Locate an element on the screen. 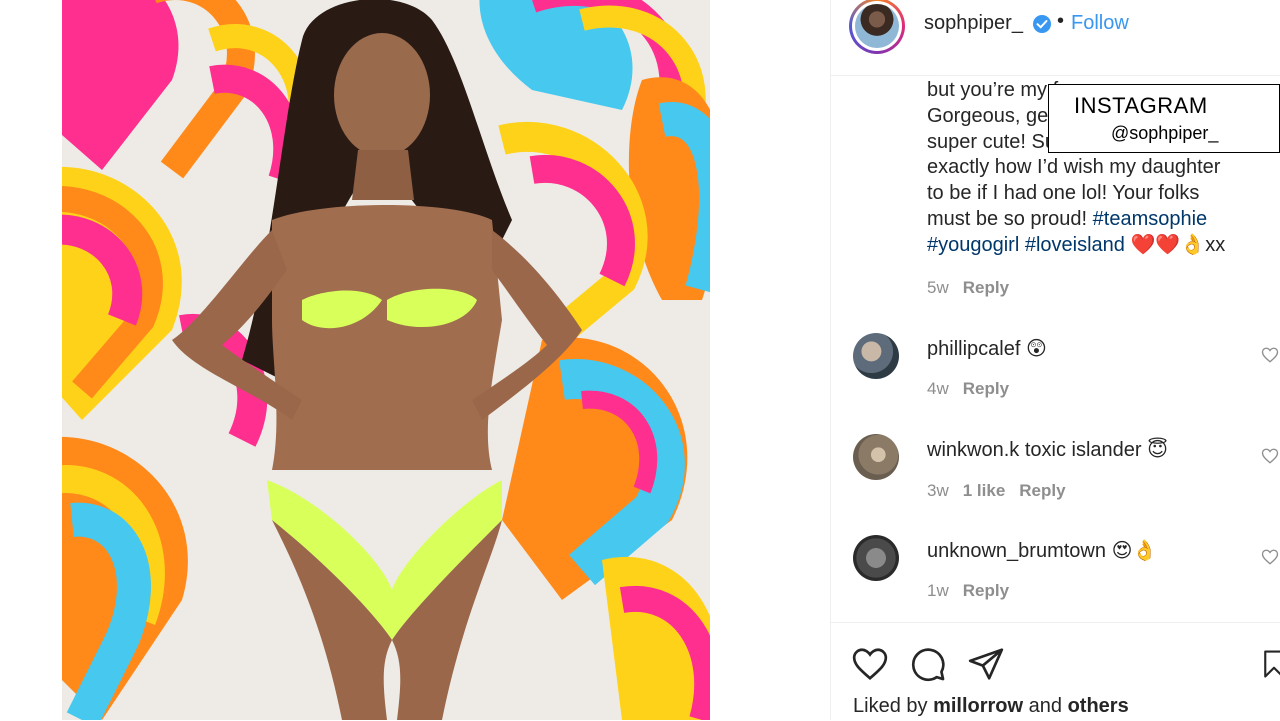 Image resolution: width=1280 pixels, height=721 pixels. comment-likes: 1 like is located at coordinates (984, 490).